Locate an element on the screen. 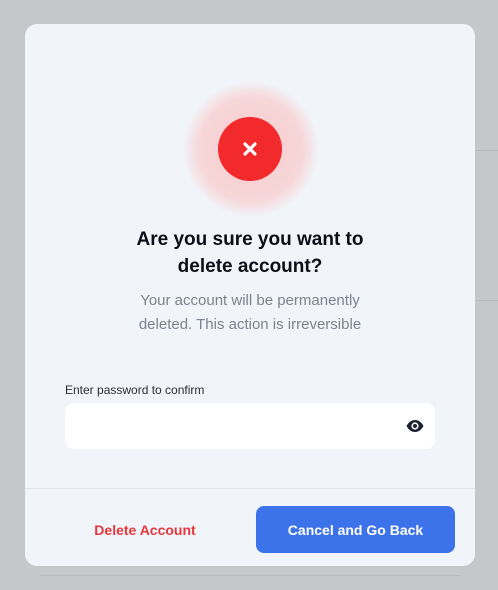 The image size is (498, 590). dialog-title-line: Are you sure you want to is located at coordinates (250, 239).